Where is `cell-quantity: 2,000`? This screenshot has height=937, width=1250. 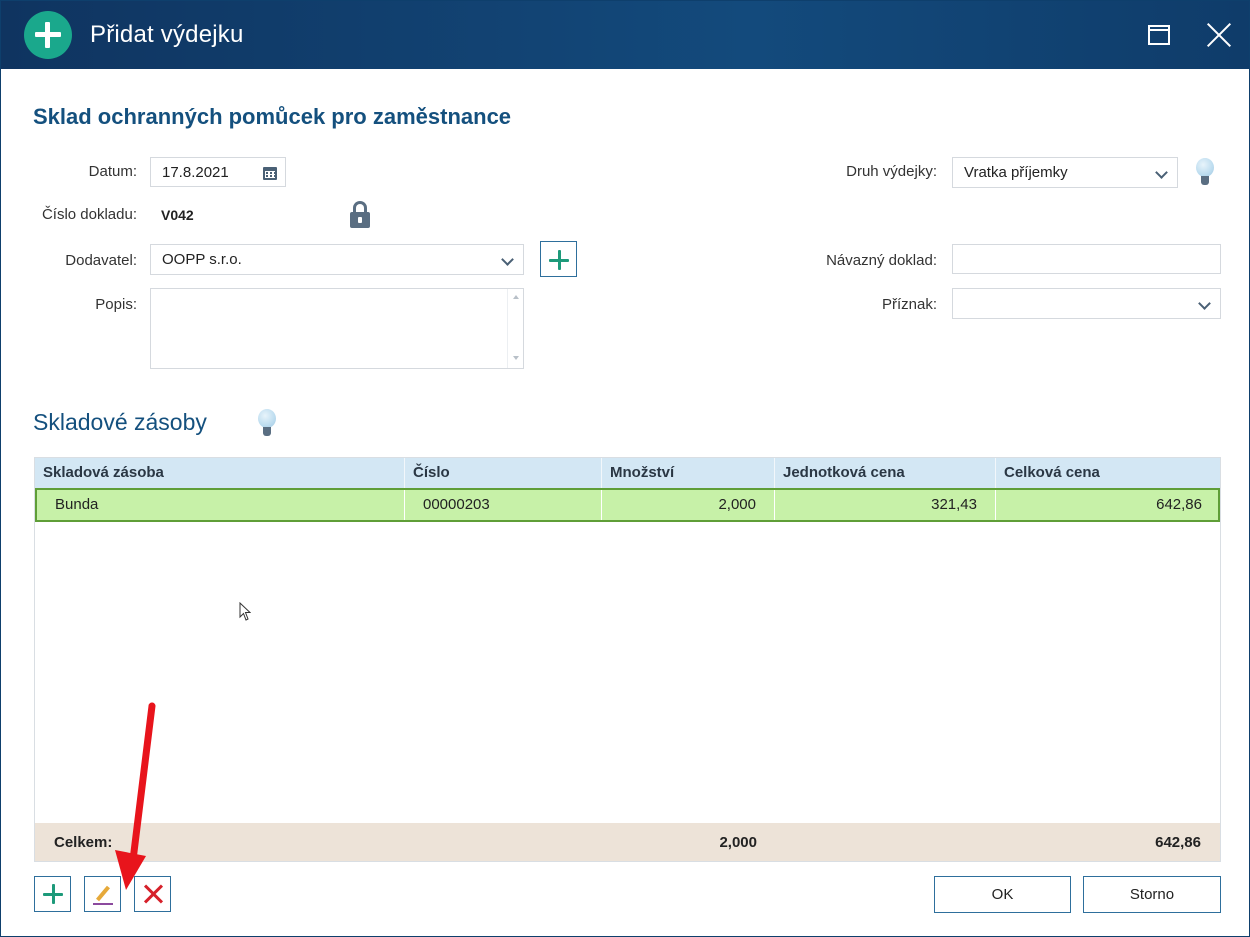
cell-quantity: 2,000 is located at coordinates (688, 505).